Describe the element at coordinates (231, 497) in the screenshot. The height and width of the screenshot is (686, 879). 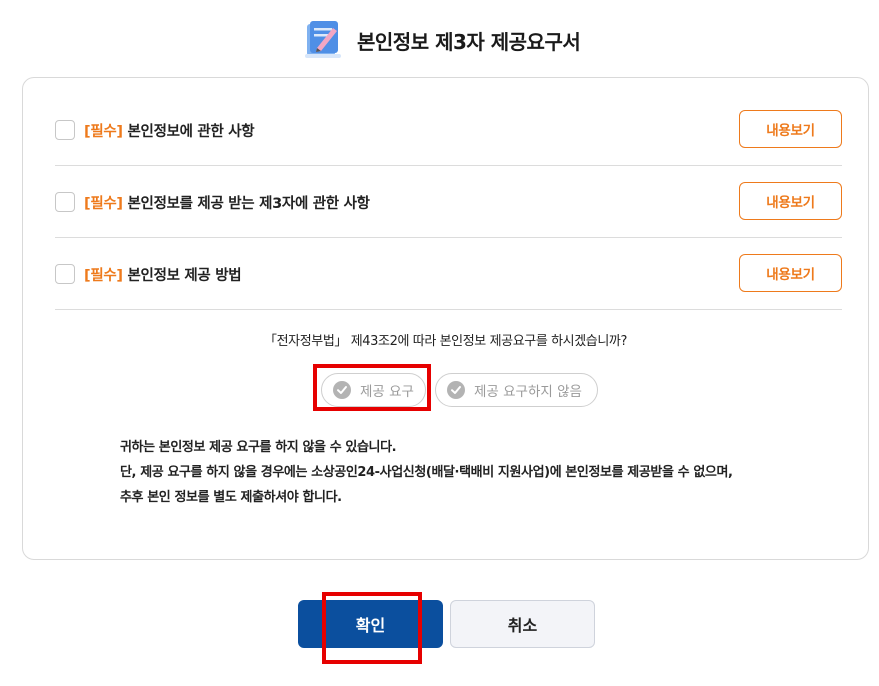
I see `notice-line: 추후 본인 정보를 별도 제출하셔야 합니다.` at that location.